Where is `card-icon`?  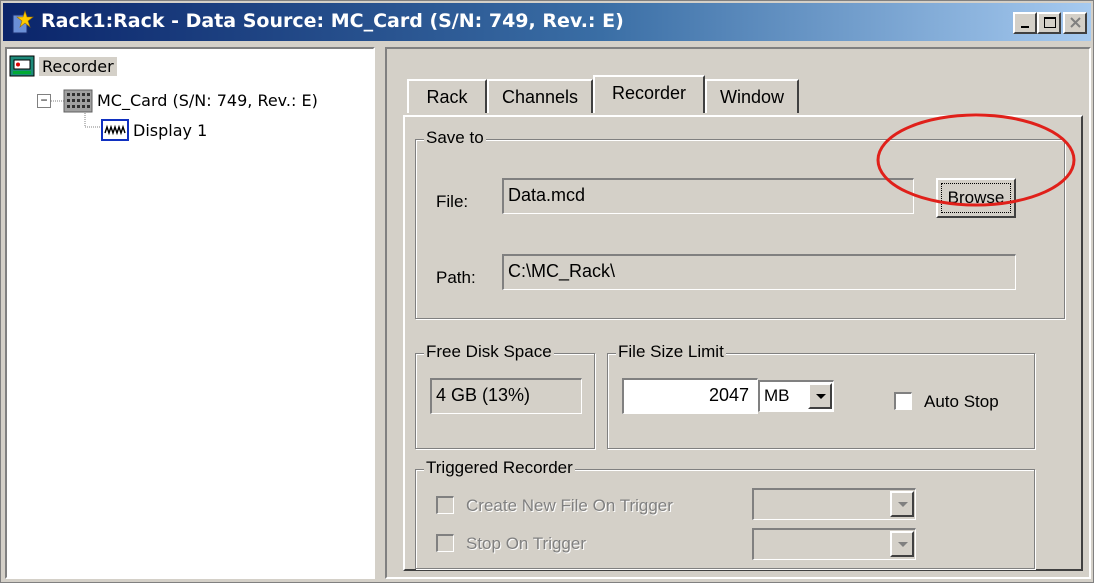 card-icon is located at coordinates (78, 101).